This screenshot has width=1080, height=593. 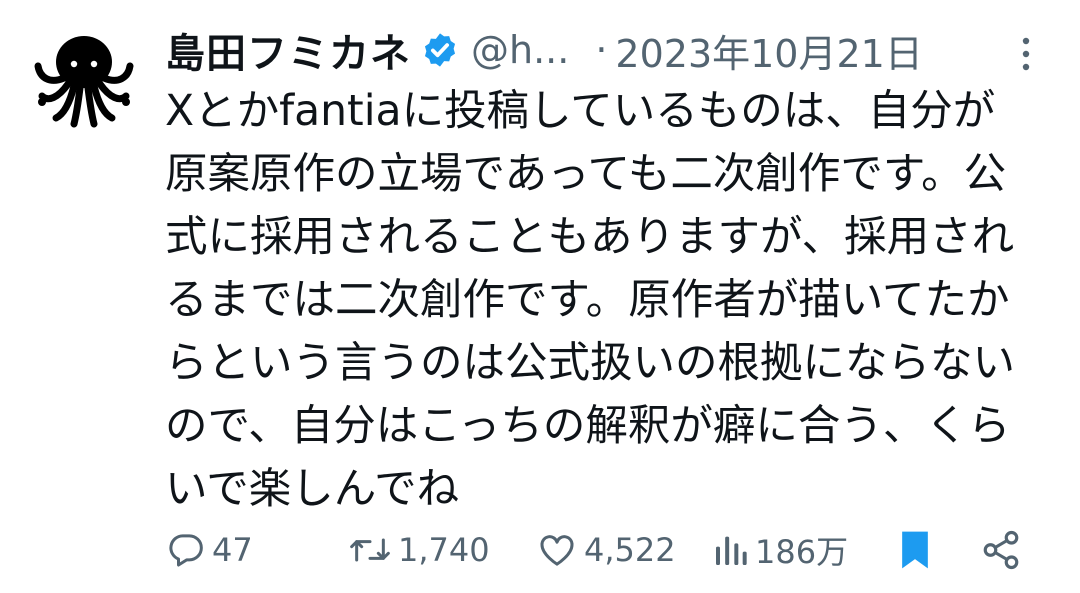 I want to click on author-avatar, so click(x=84, y=76).